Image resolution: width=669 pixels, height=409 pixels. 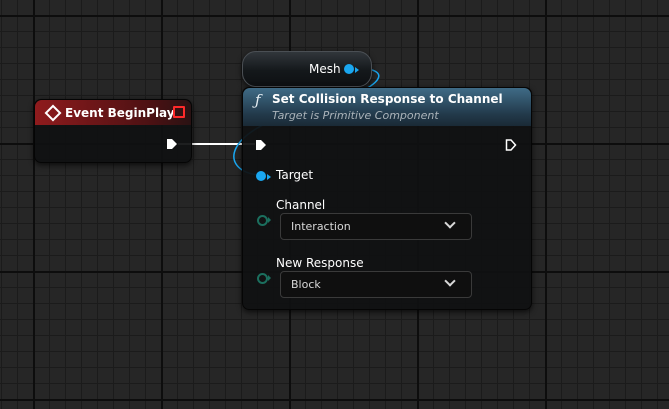 What do you see at coordinates (355, 115) in the screenshot?
I see `function-node-subtitle: Target is Primitive Component` at bounding box center [355, 115].